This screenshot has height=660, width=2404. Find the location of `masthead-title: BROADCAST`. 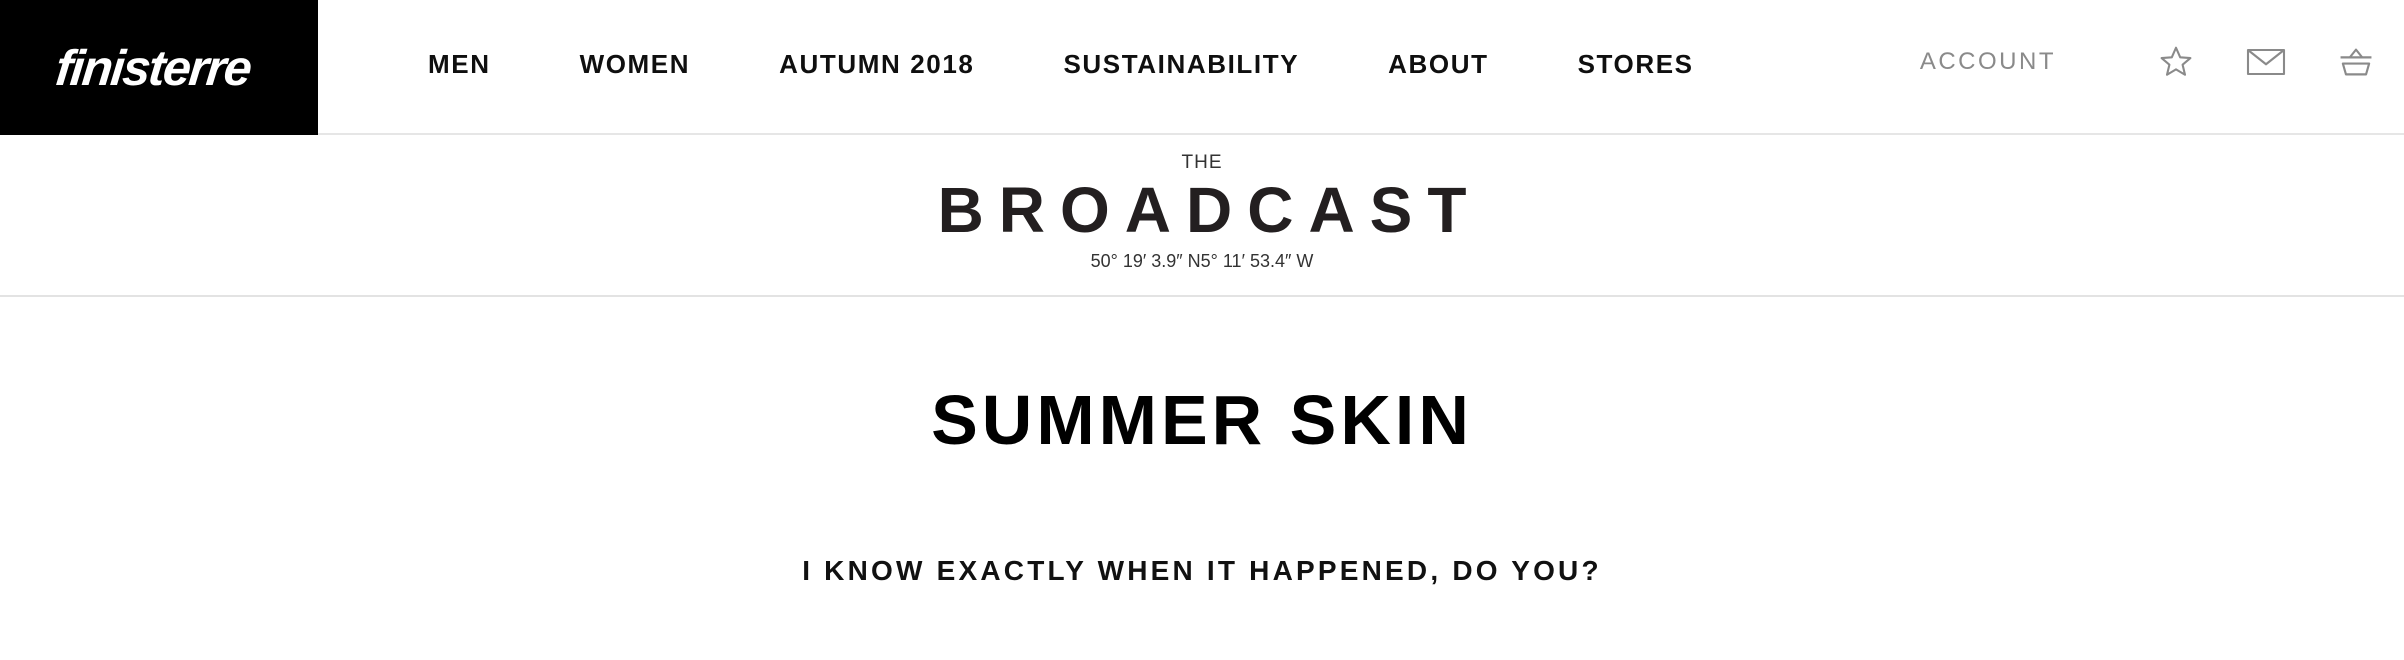

masthead-title: BROADCAST is located at coordinates (1202, 210).